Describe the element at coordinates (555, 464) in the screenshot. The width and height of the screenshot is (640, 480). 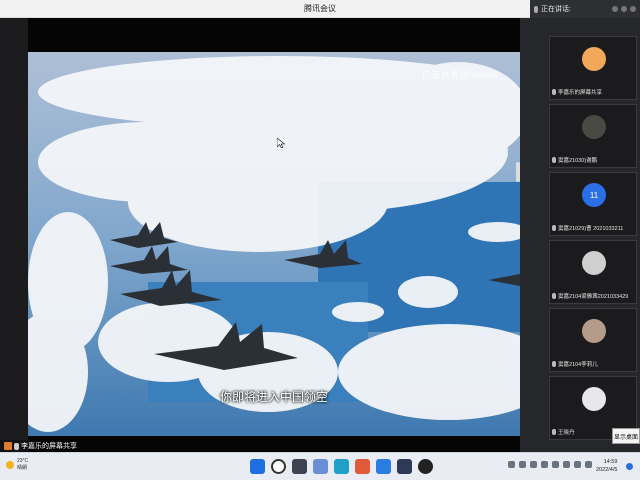
I see `chevron-up-icon` at that location.